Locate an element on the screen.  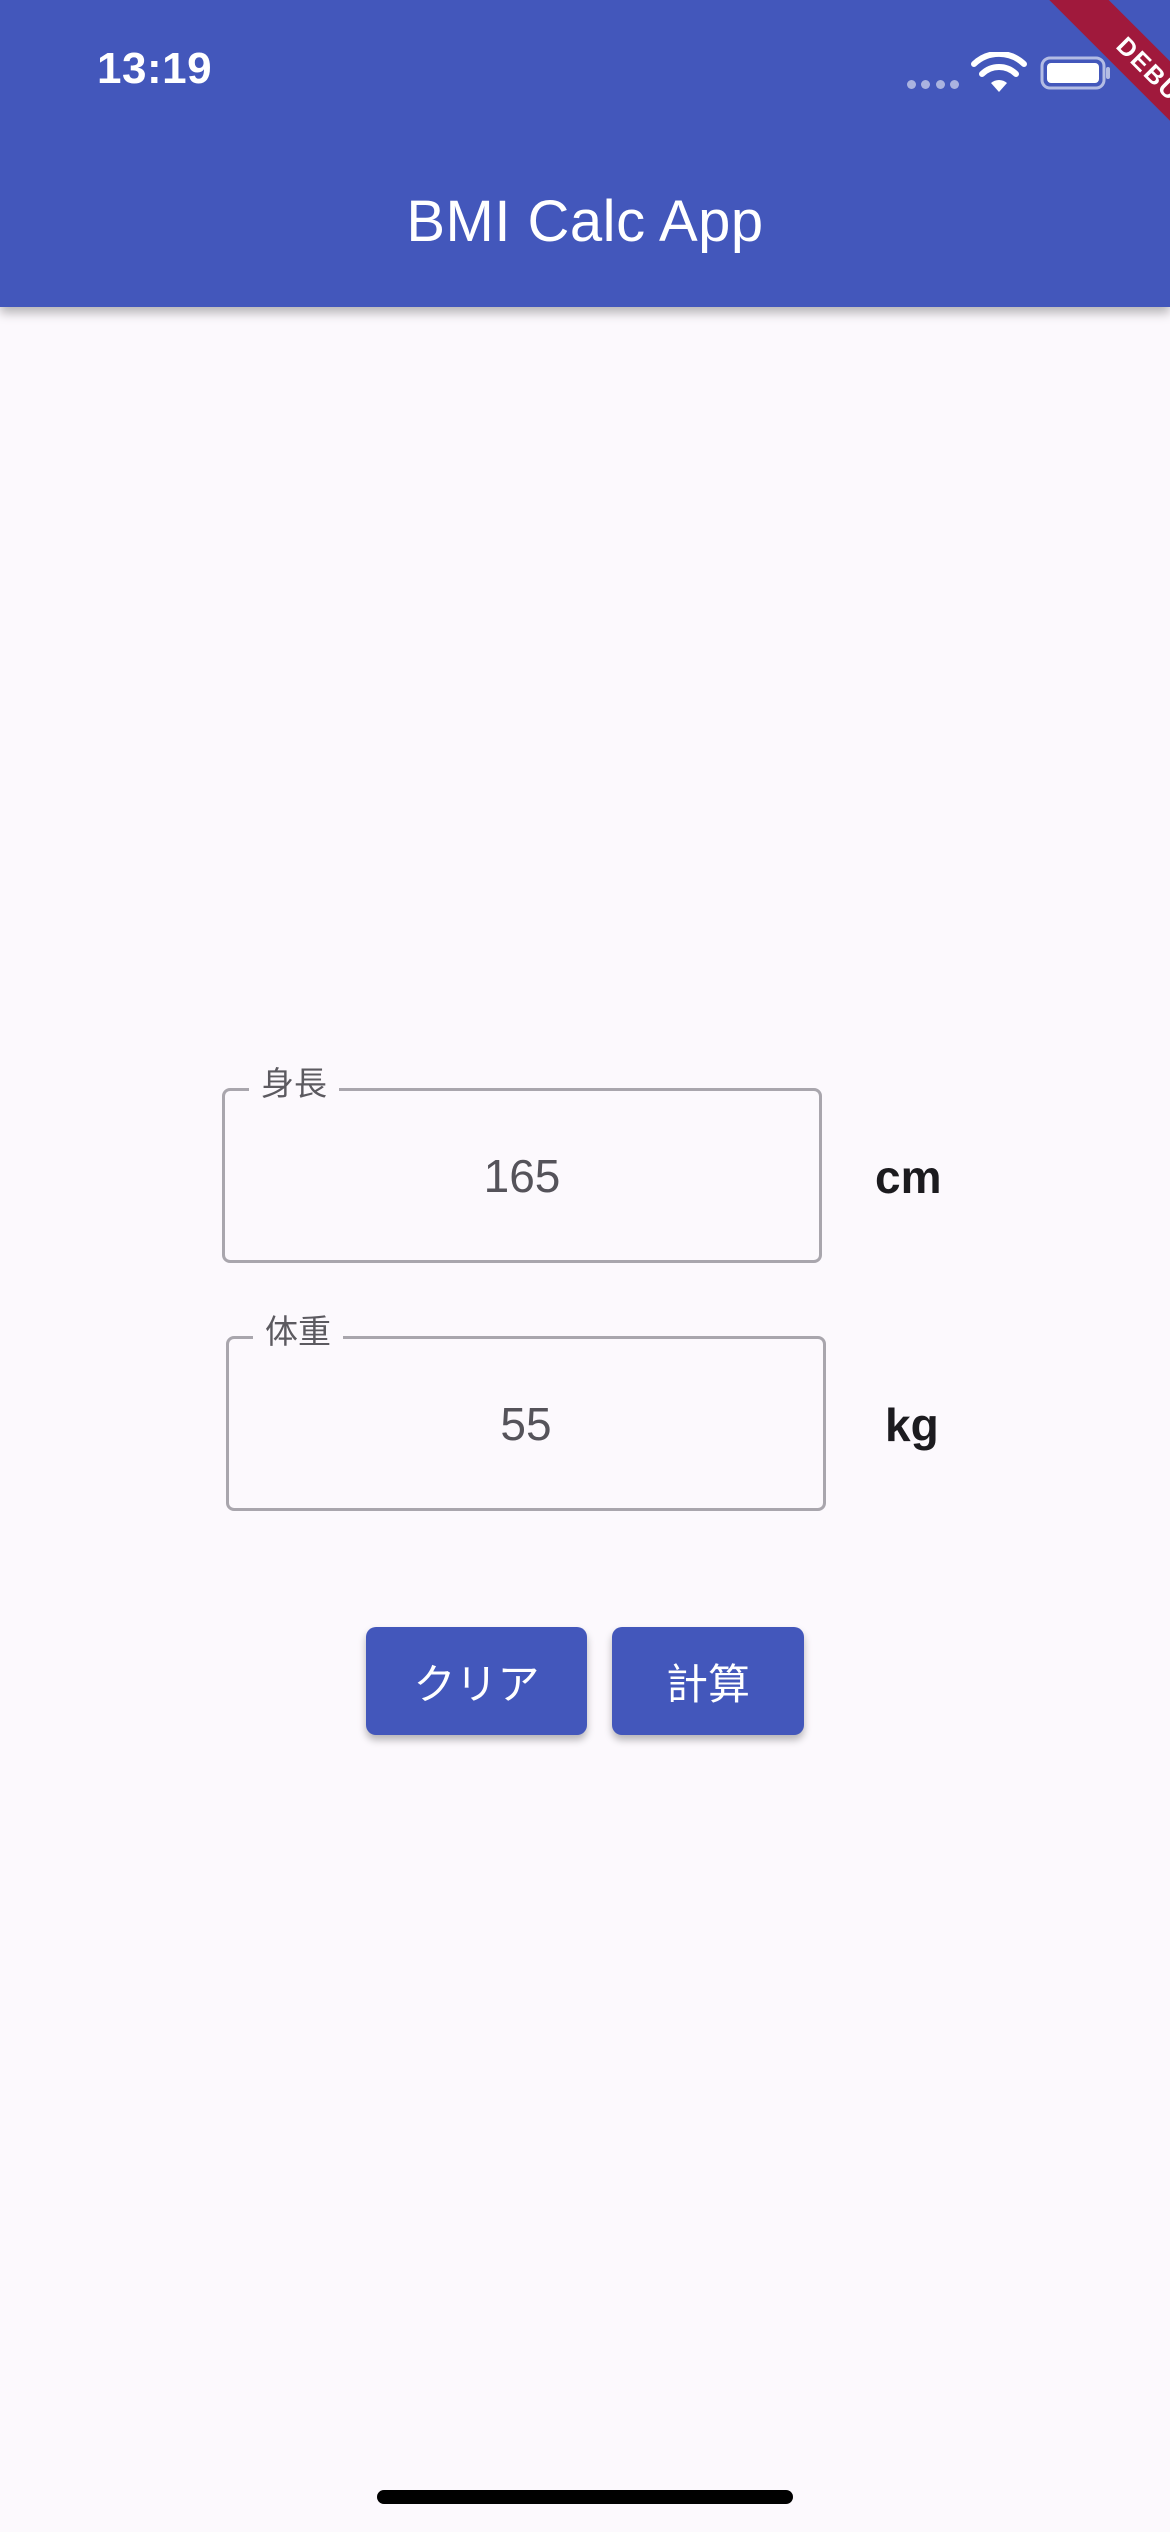
weight-field: 体重 55 is located at coordinates (526, 1411).